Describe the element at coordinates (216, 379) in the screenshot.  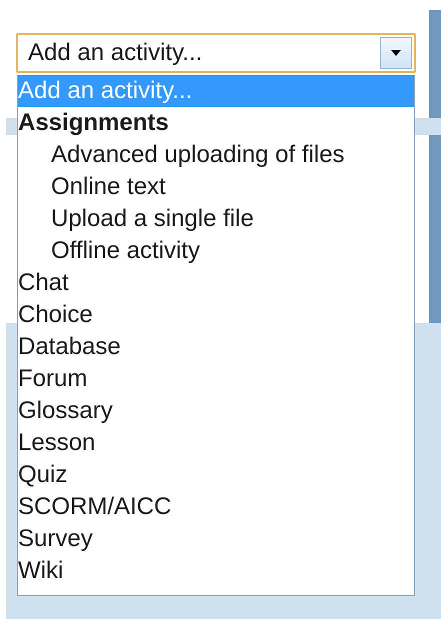
I see `dropdown-option: Forum` at that location.